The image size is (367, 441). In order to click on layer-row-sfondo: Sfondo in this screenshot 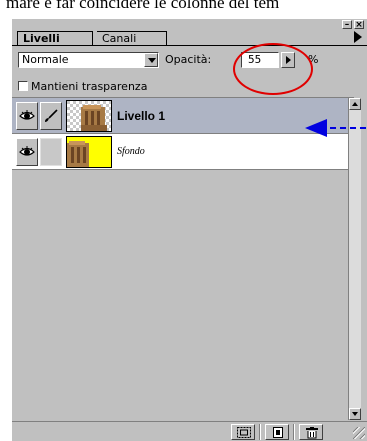, I will do `click(180, 152)`.